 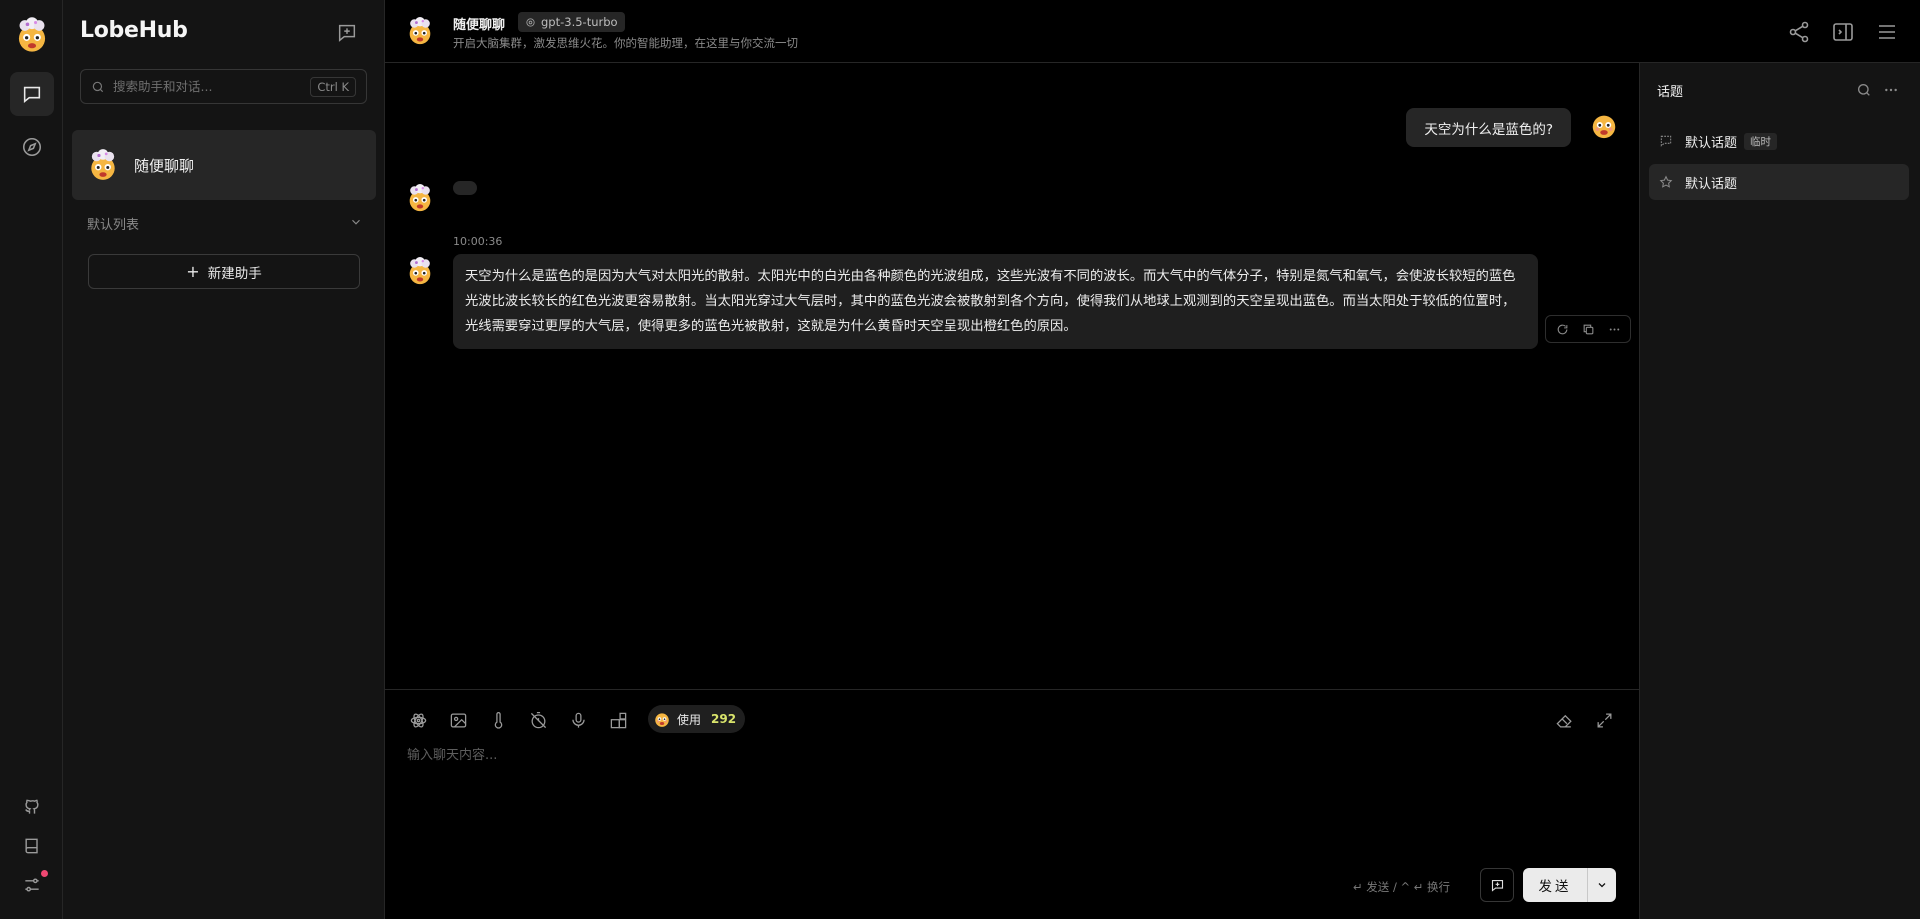 What do you see at coordinates (1402, 887) in the screenshot?
I see `send-hint: ↵ 发送 / ^ ↵ 换行` at bounding box center [1402, 887].